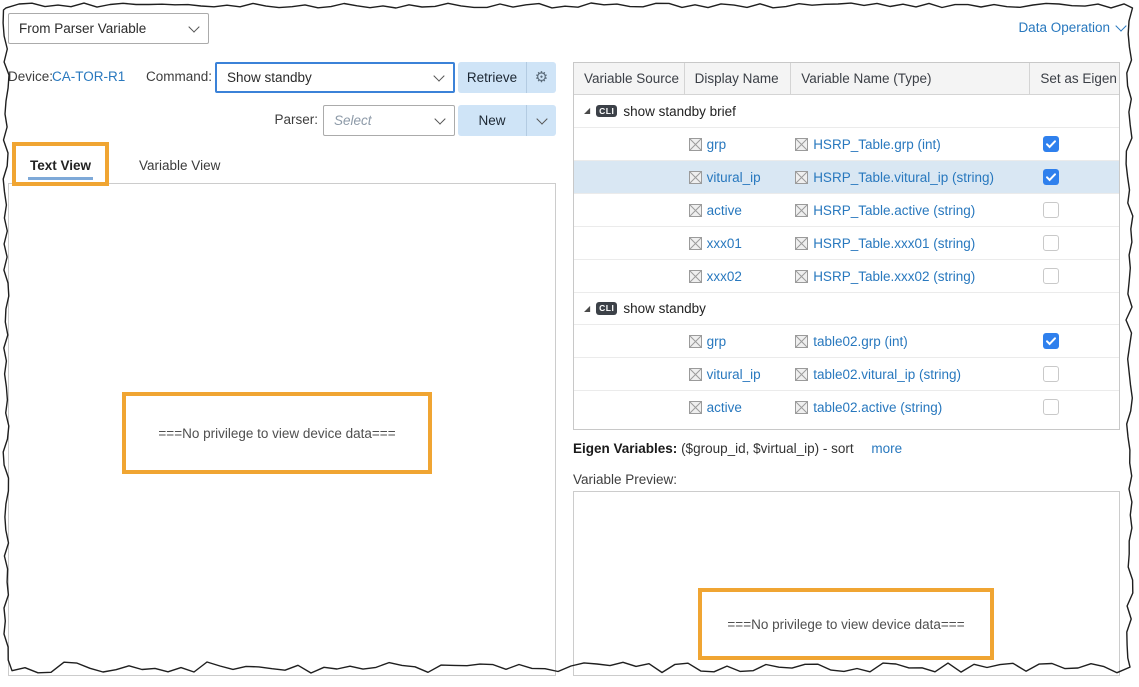 The height and width of the screenshot is (687, 1139). Describe the element at coordinates (846, 583) in the screenshot. I see `variable-preview-panel: ===No privilege to view device data===` at that location.